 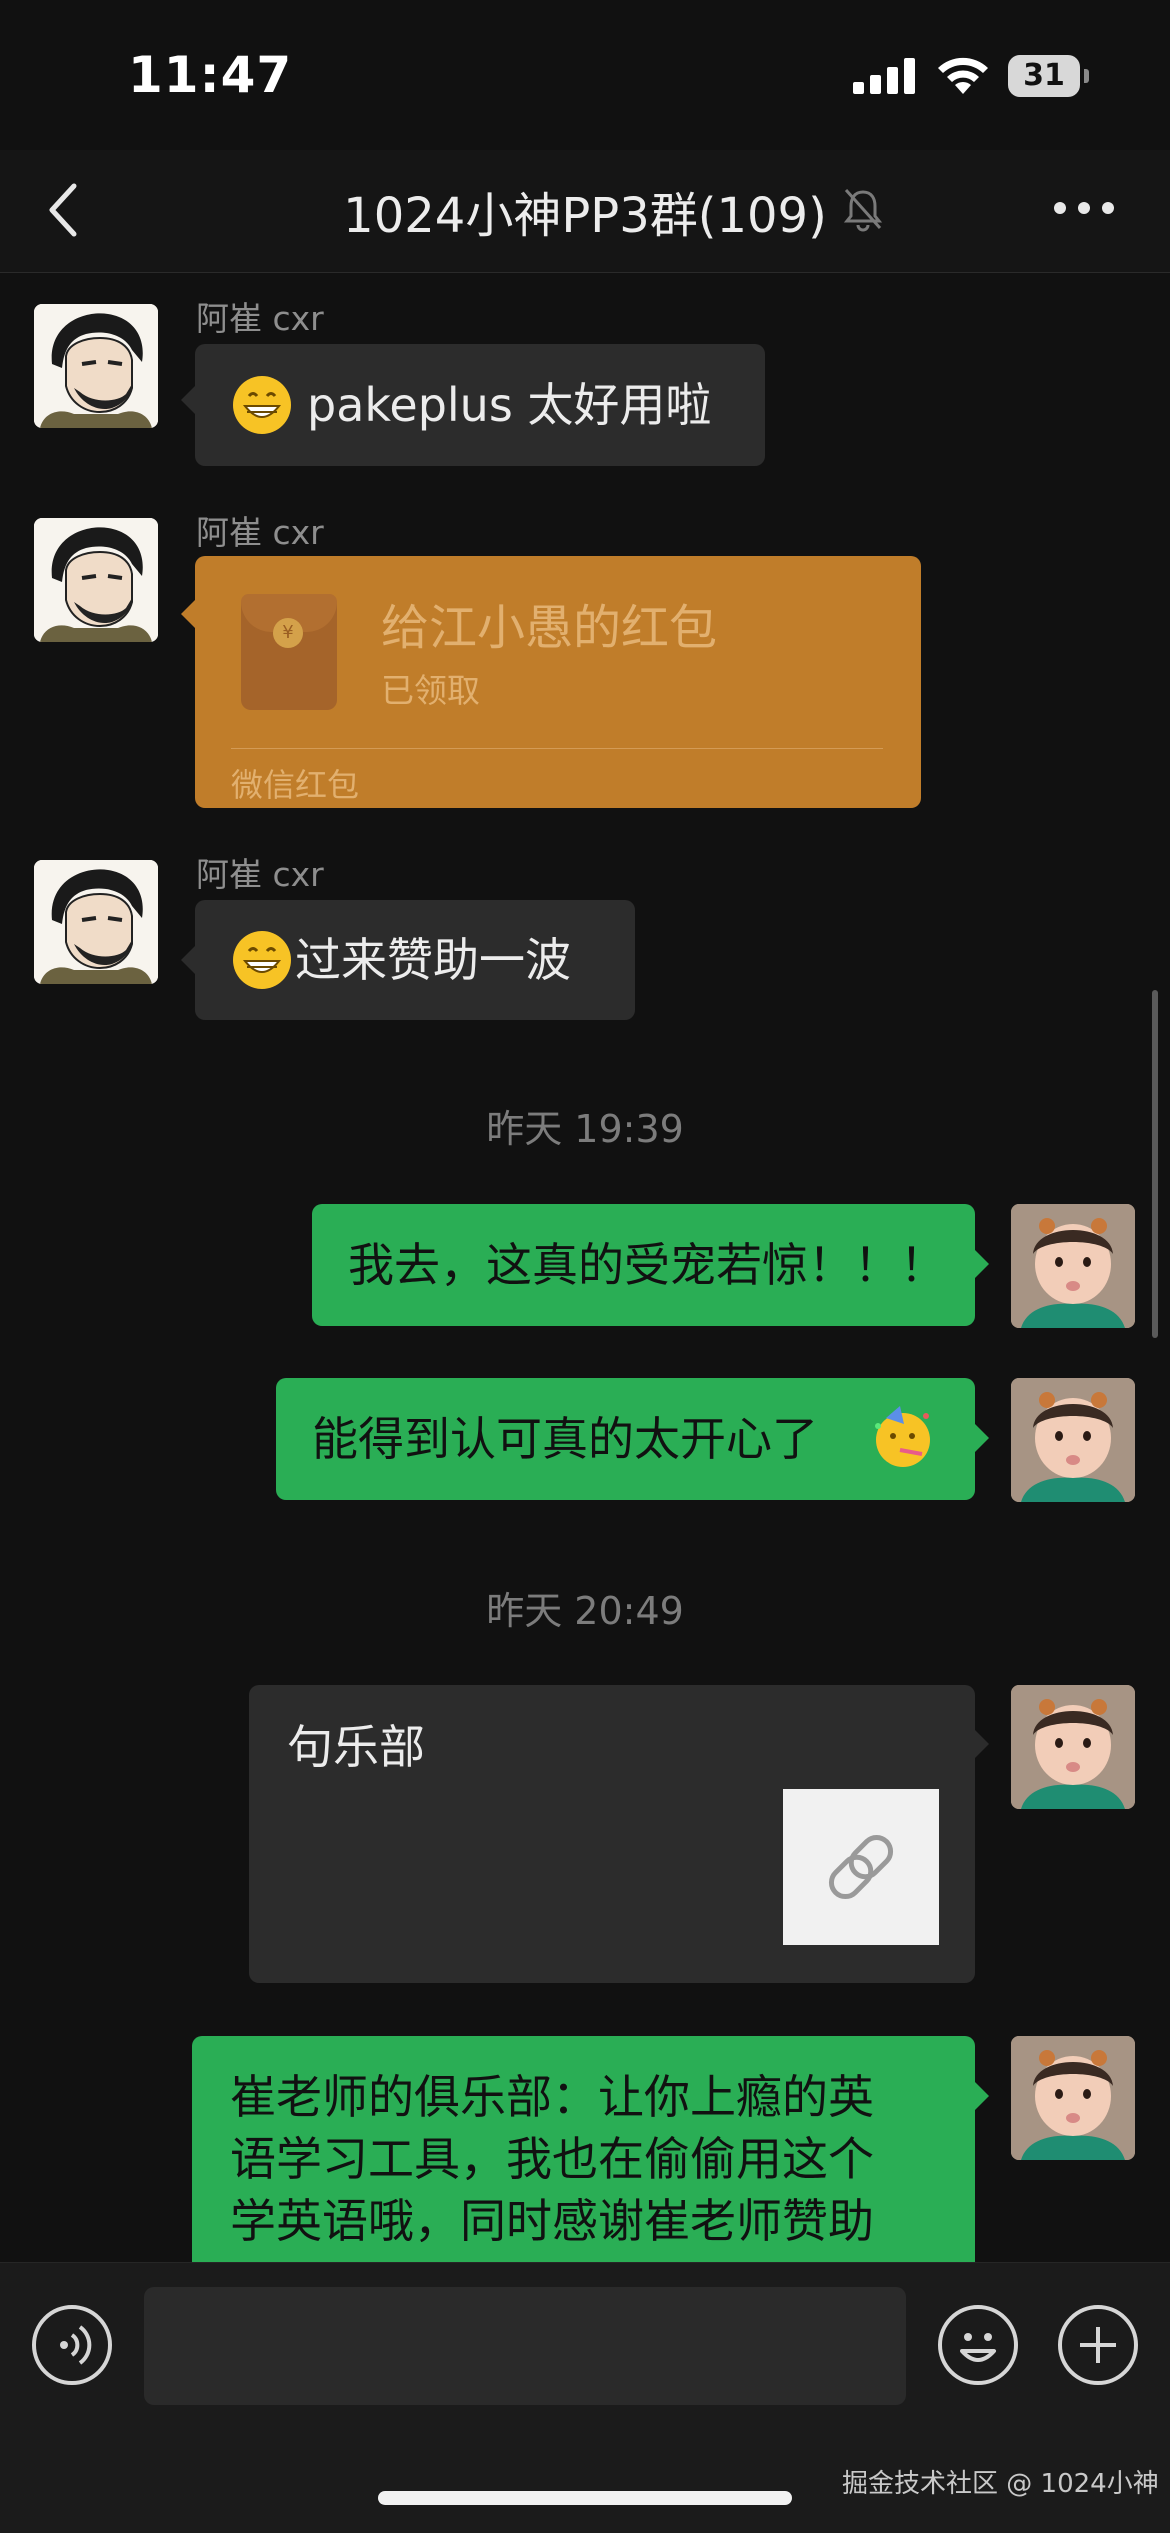 I want to click on voice-button, so click(x=72, y=2345).